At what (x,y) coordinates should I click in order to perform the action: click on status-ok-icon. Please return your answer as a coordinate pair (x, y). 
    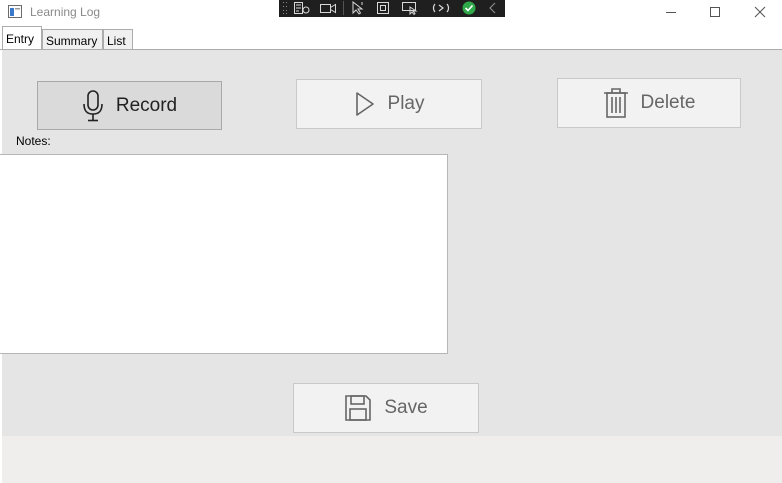
    Looking at the image, I should click on (469, 8).